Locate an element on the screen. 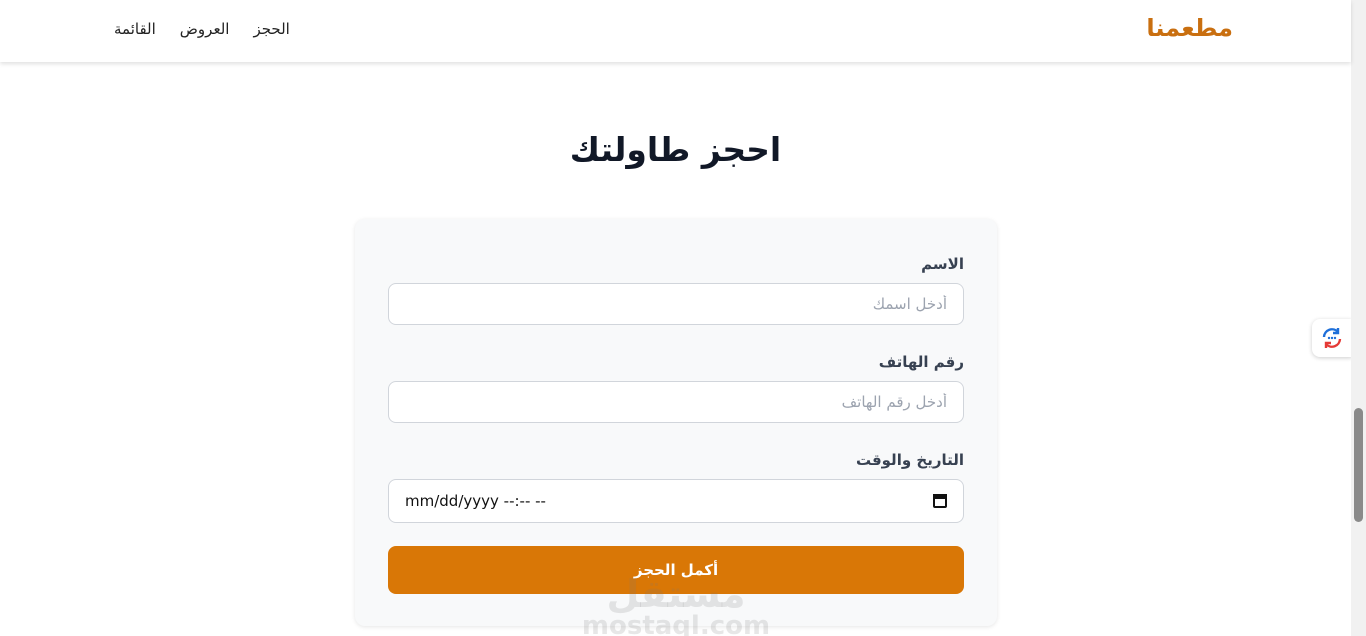  datetime-field-group: التاريخ والوقت mm/dd/yyyy --:-- -- is located at coordinates (676, 487).